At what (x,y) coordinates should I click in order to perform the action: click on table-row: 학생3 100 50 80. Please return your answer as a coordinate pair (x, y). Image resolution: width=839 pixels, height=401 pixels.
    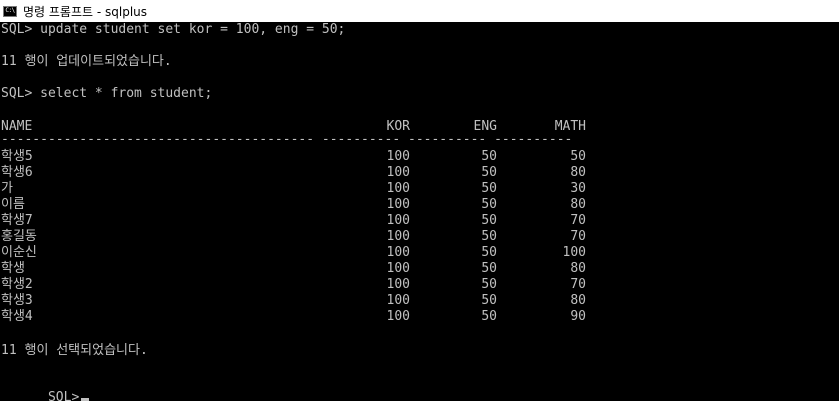
    Looking at the image, I should click on (301, 301).